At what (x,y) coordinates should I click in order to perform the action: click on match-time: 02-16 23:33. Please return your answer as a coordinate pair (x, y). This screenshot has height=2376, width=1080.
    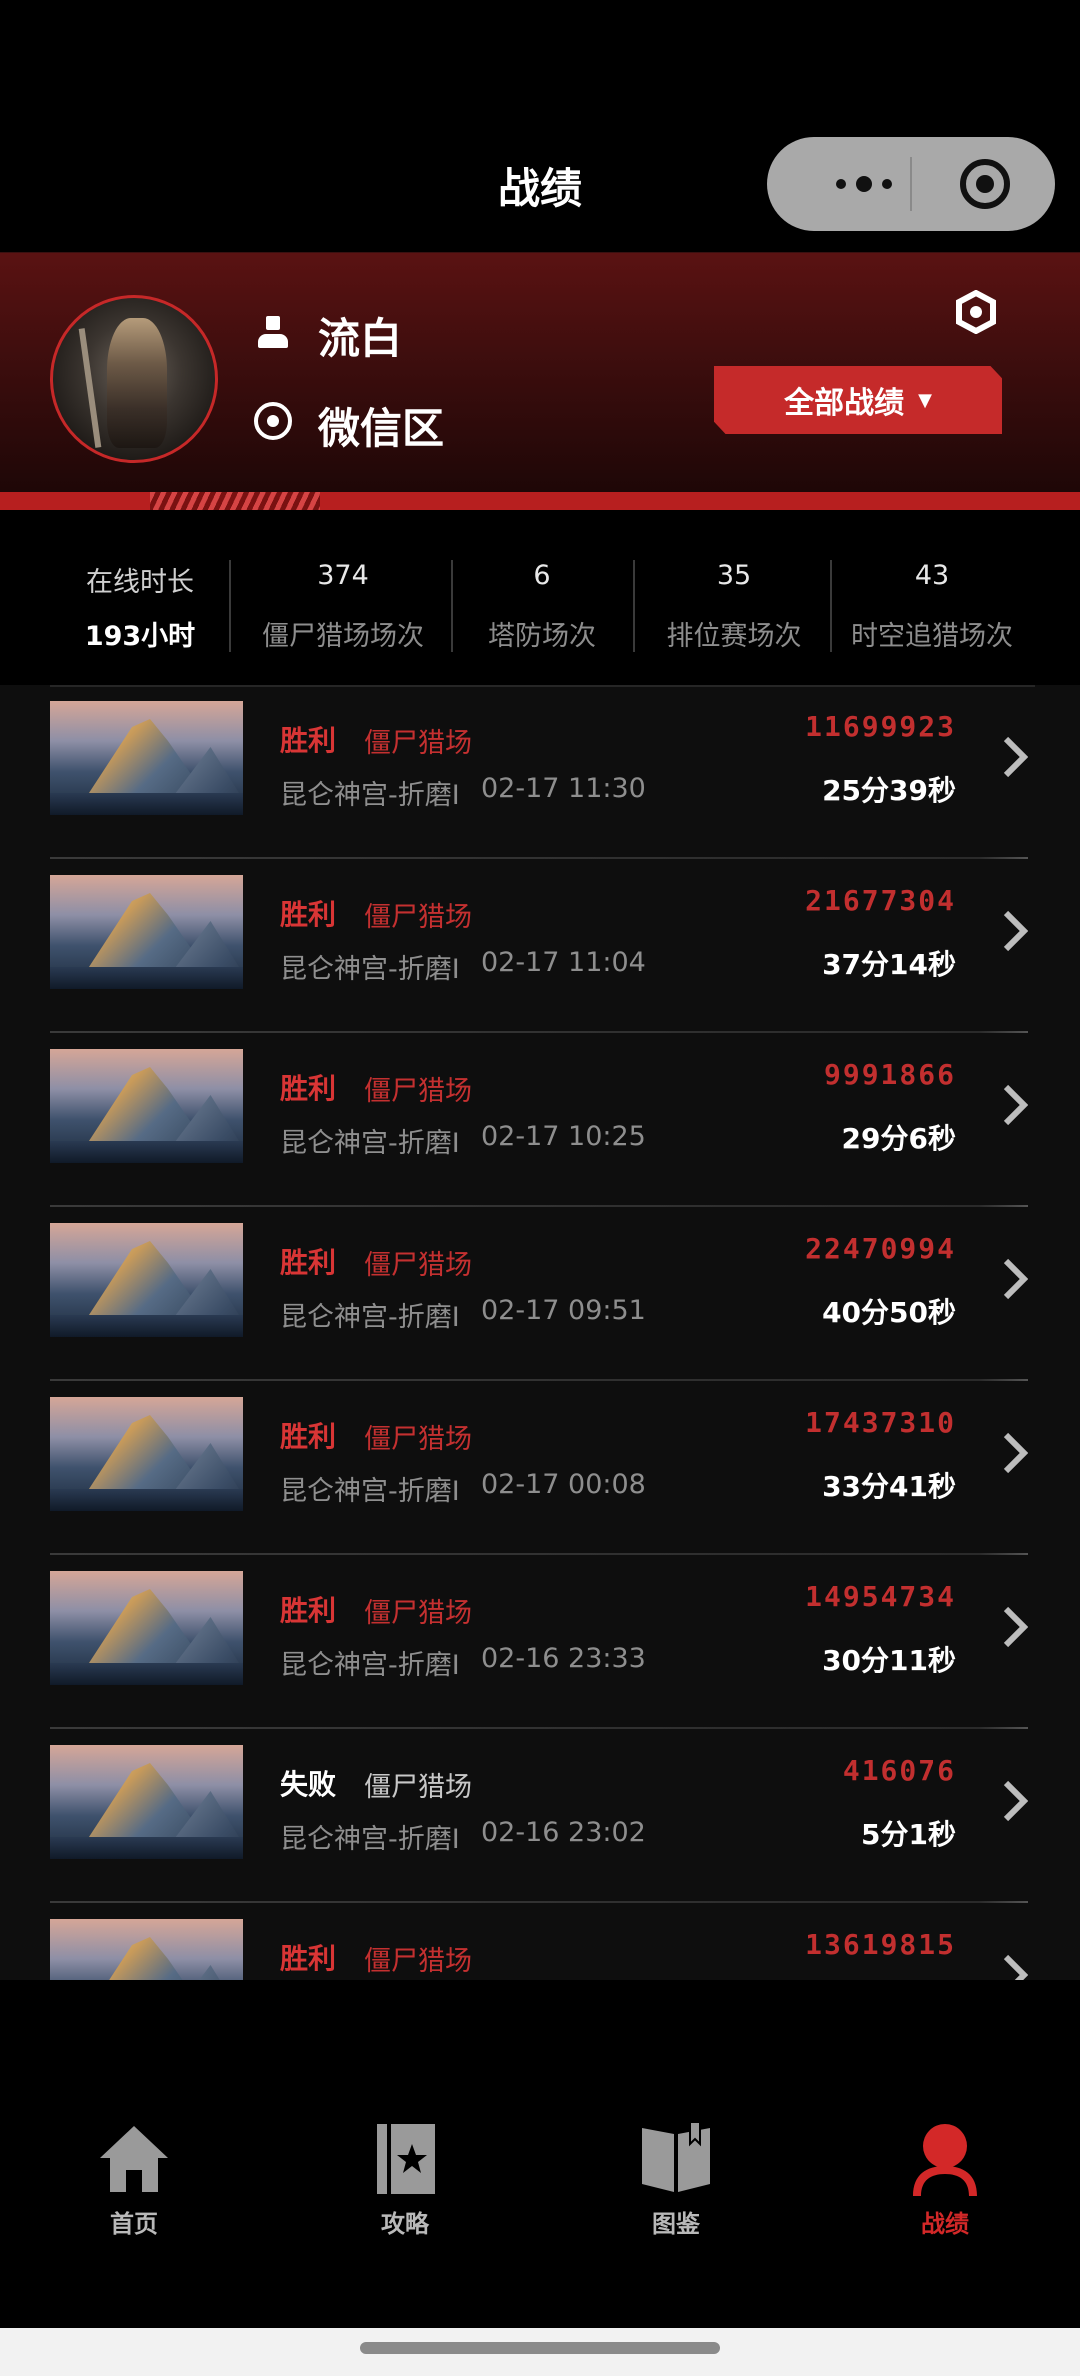
    Looking at the image, I should click on (563, 1658).